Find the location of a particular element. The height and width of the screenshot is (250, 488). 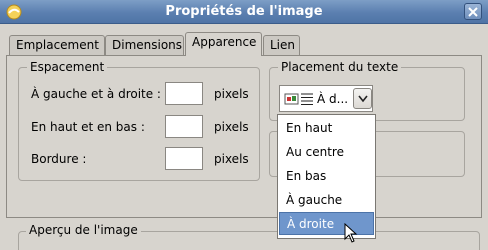

chevron-down-icon is located at coordinates (363, 99).